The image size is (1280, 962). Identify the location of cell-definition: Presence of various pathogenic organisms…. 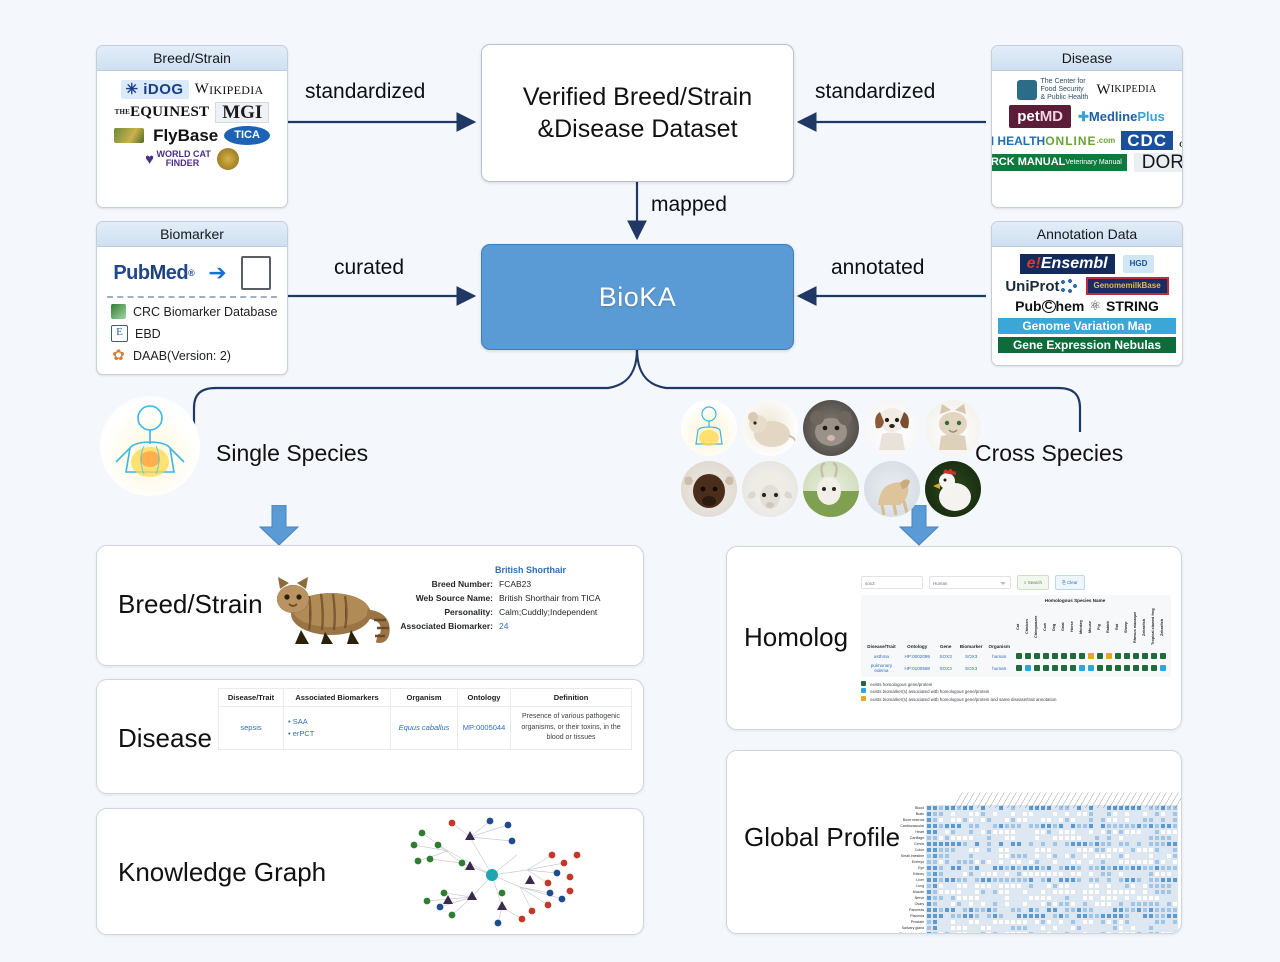
(571, 728).